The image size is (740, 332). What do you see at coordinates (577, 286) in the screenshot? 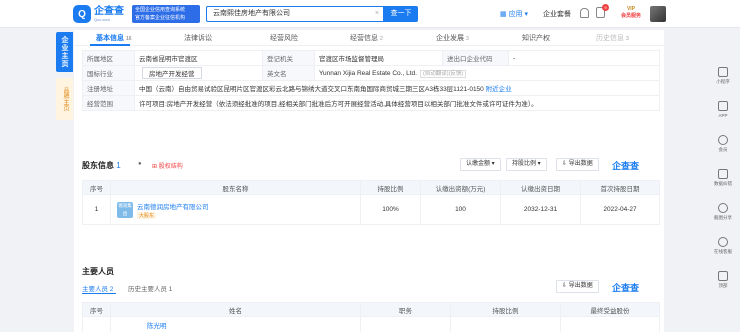
I see `export-personnel-button: ⇩ 导出数据` at bounding box center [577, 286].